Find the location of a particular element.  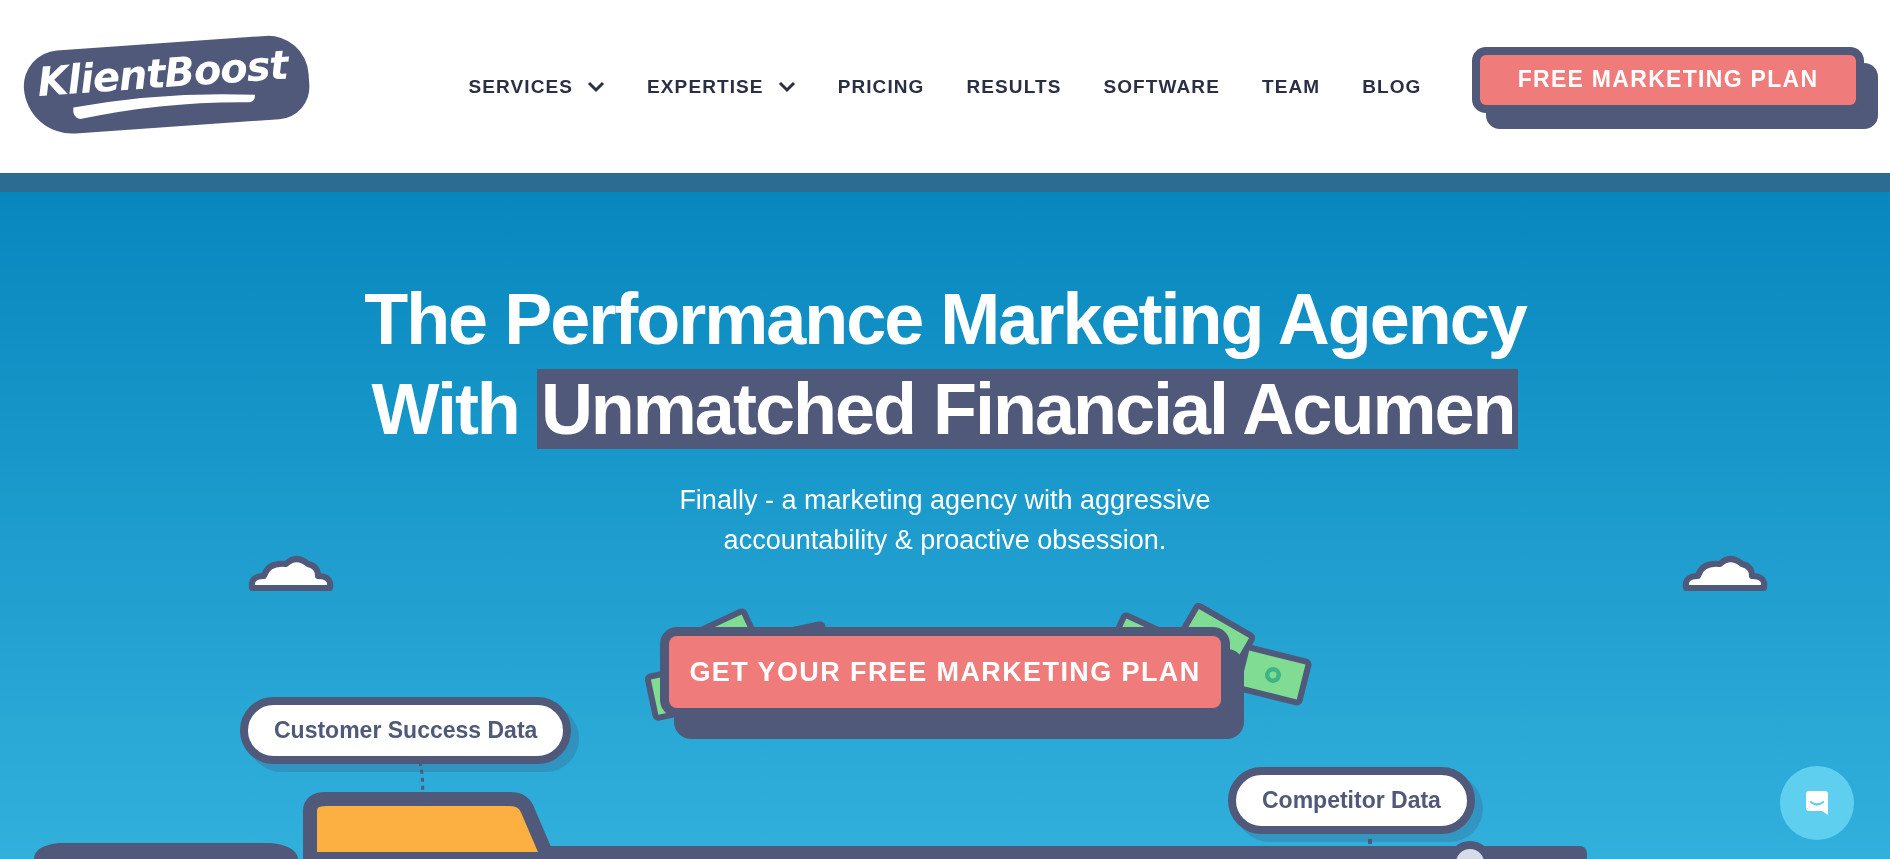

nav-link: SERVICES is located at coordinates (537, 86).